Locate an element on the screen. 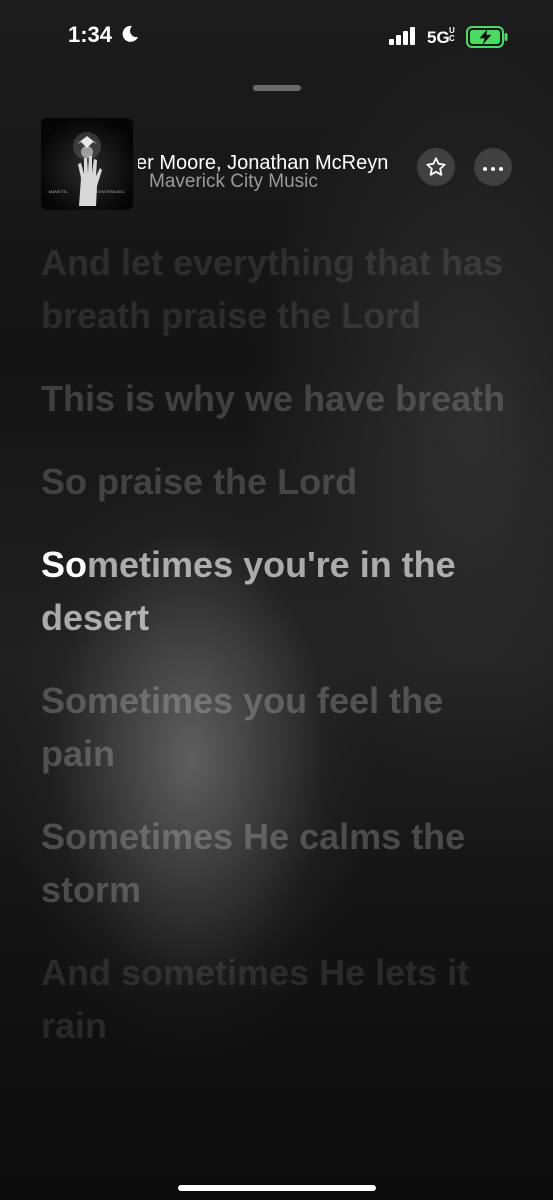 The width and height of the screenshot is (553, 1200). album-art-right-text: TONTEMUSIC is located at coordinates (110, 191).